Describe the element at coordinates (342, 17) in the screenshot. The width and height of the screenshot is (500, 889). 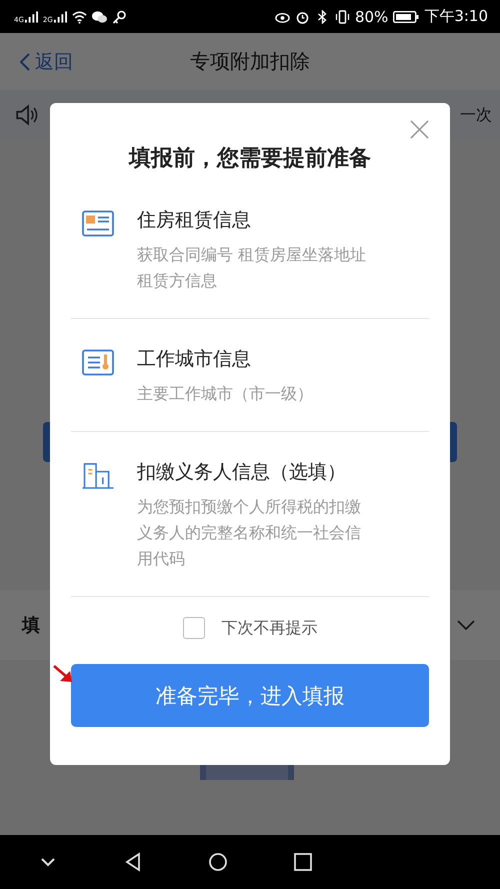
I see `vibrate-icon` at that location.